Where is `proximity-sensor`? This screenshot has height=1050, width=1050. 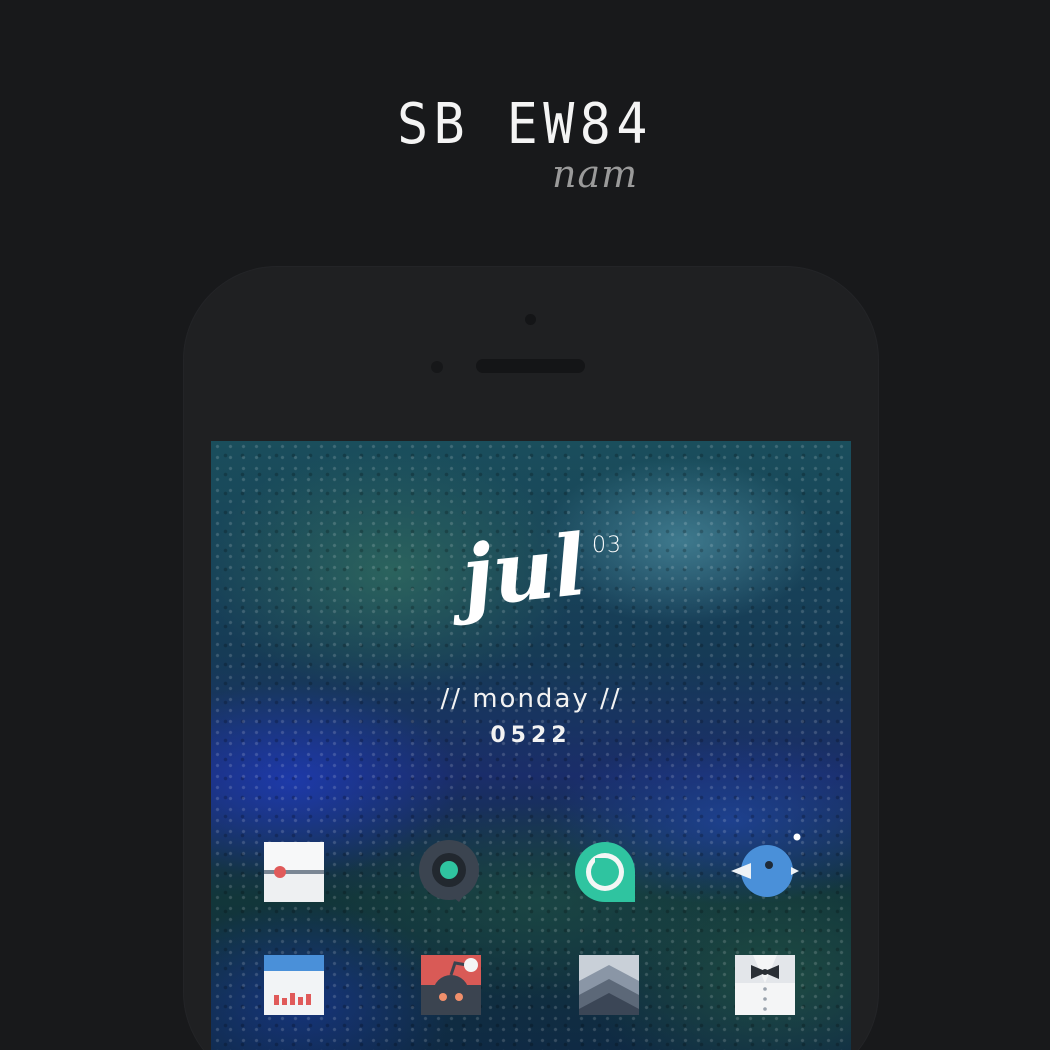
proximity-sensor is located at coordinates (437, 367).